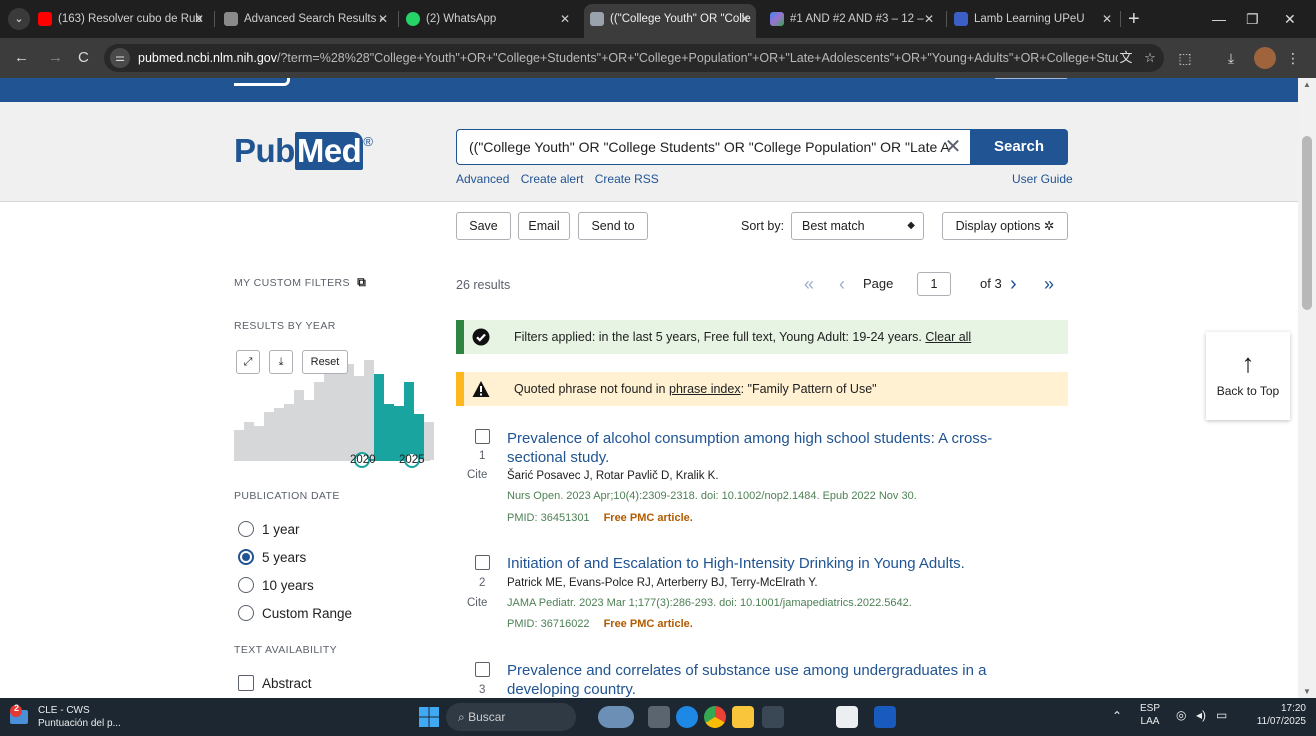 The image size is (1316, 736). Describe the element at coordinates (1307, 84) in the screenshot. I see `scroll-up-icon: ▲` at that location.